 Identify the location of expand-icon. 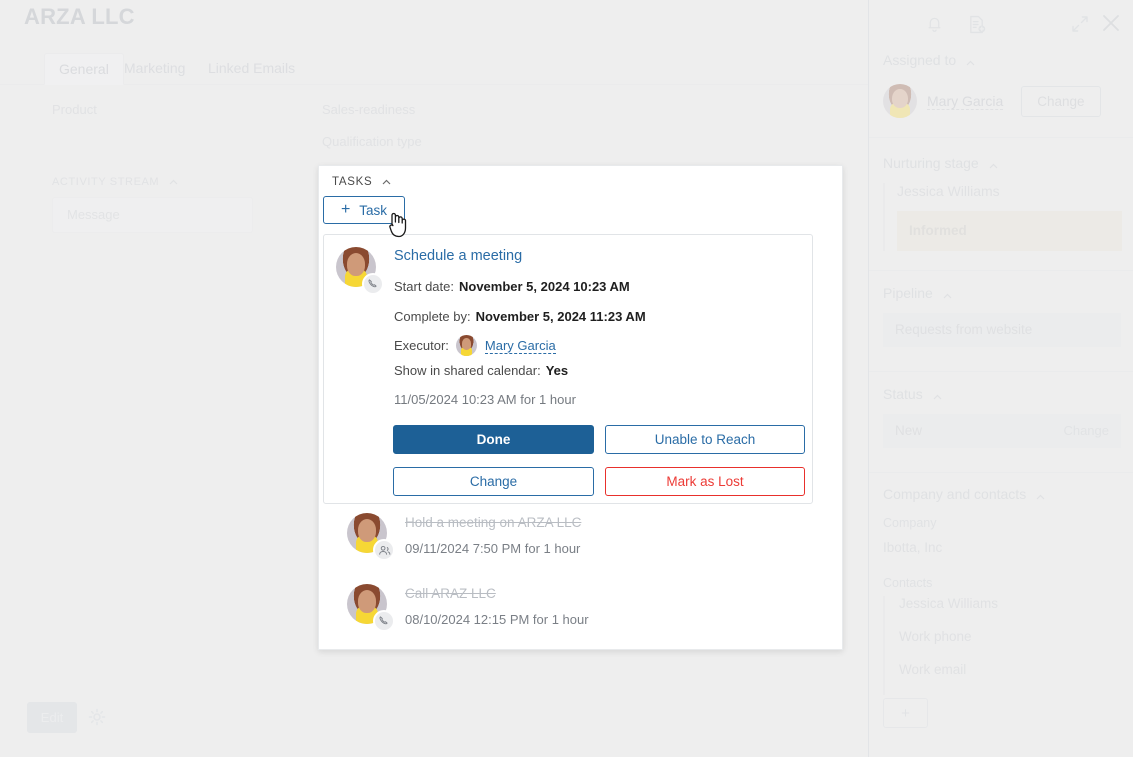
(1080, 24).